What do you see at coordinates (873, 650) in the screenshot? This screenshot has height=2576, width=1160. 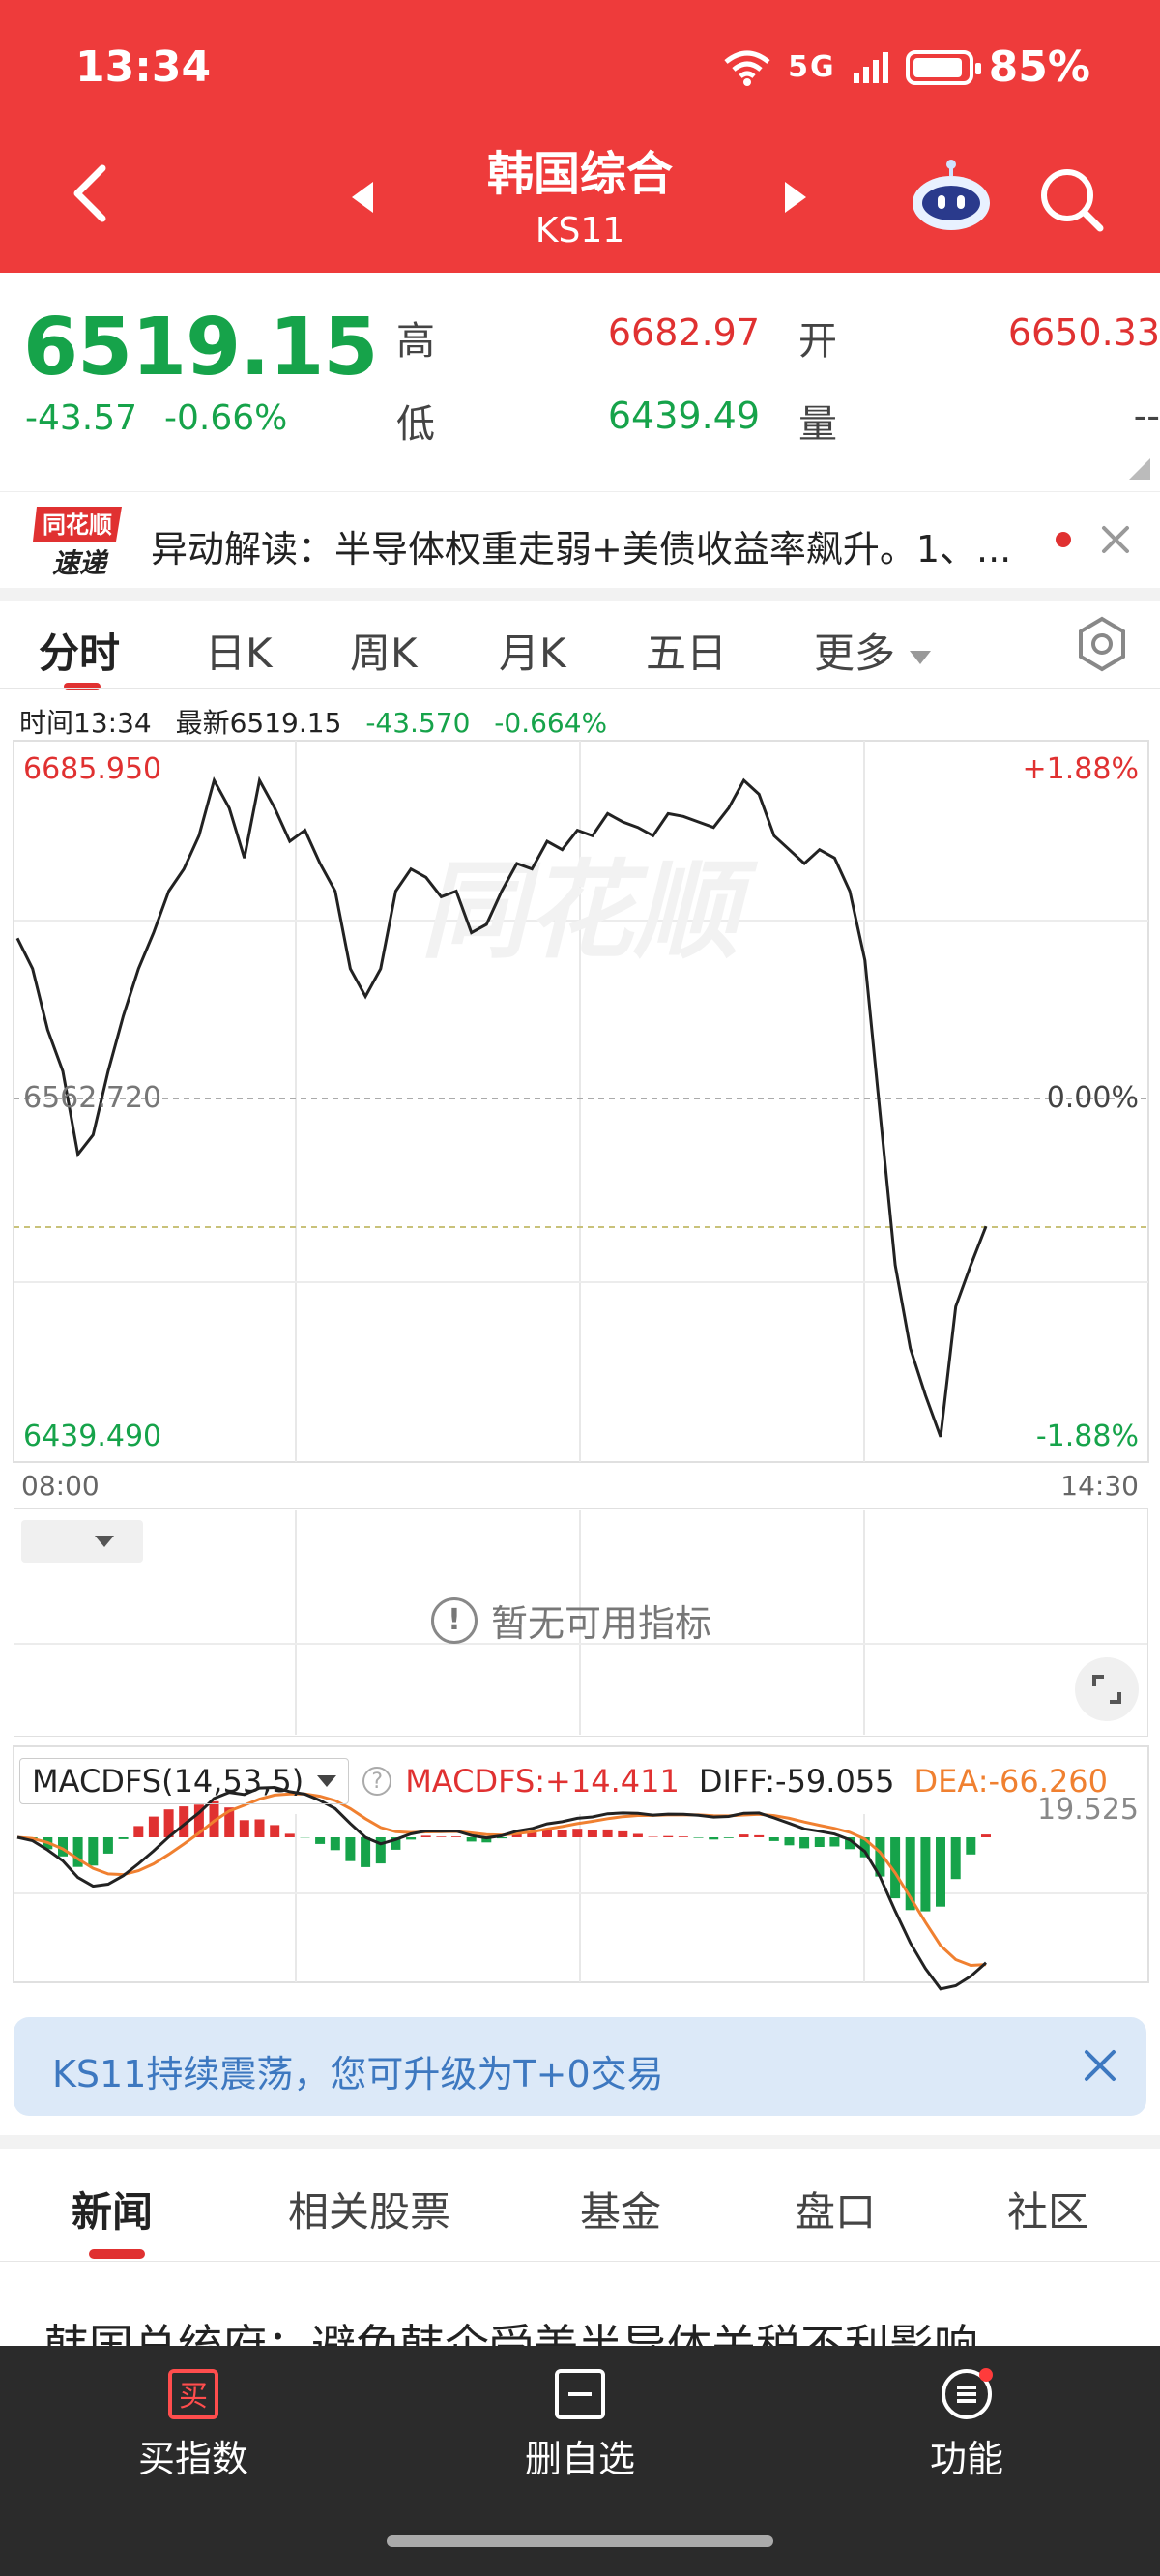 I see `tab-more: 更多` at bounding box center [873, 650].